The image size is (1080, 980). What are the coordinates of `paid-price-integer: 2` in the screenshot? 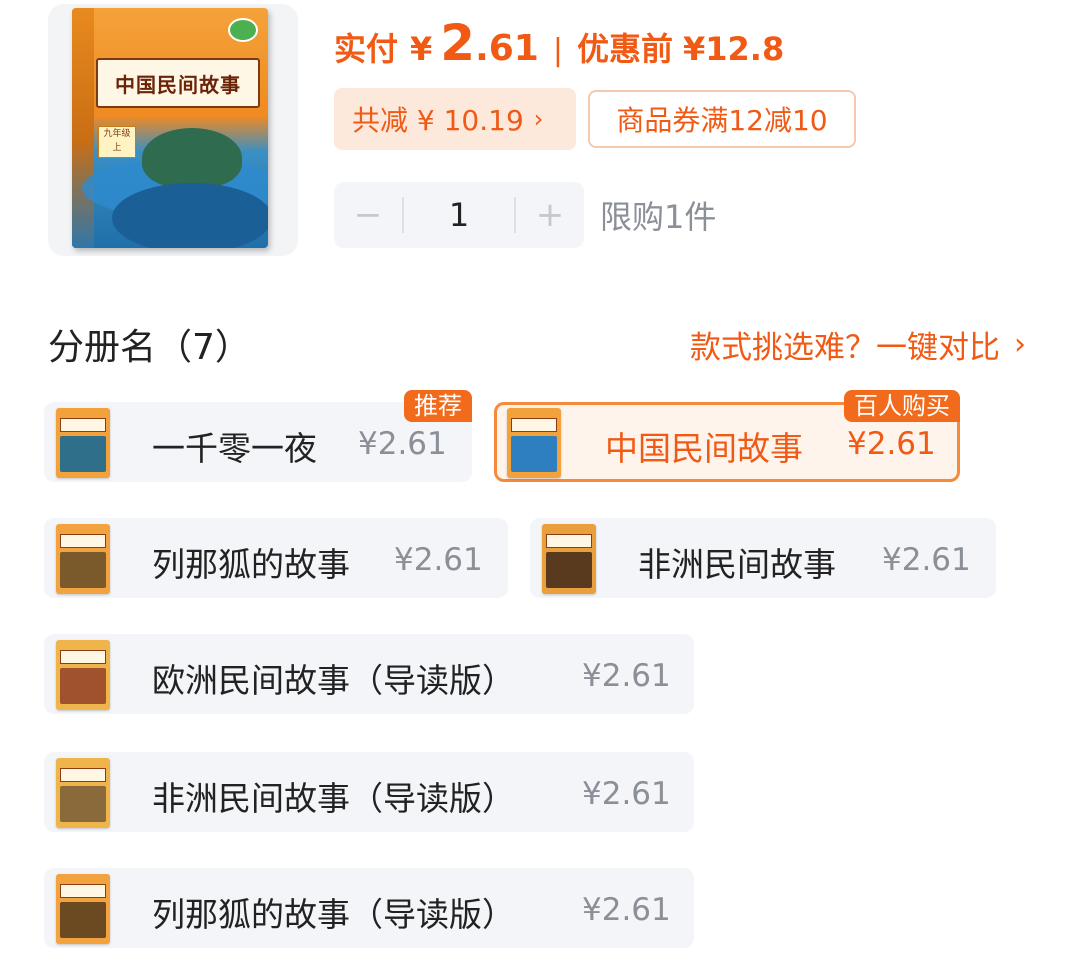 It's located at (458, 43).